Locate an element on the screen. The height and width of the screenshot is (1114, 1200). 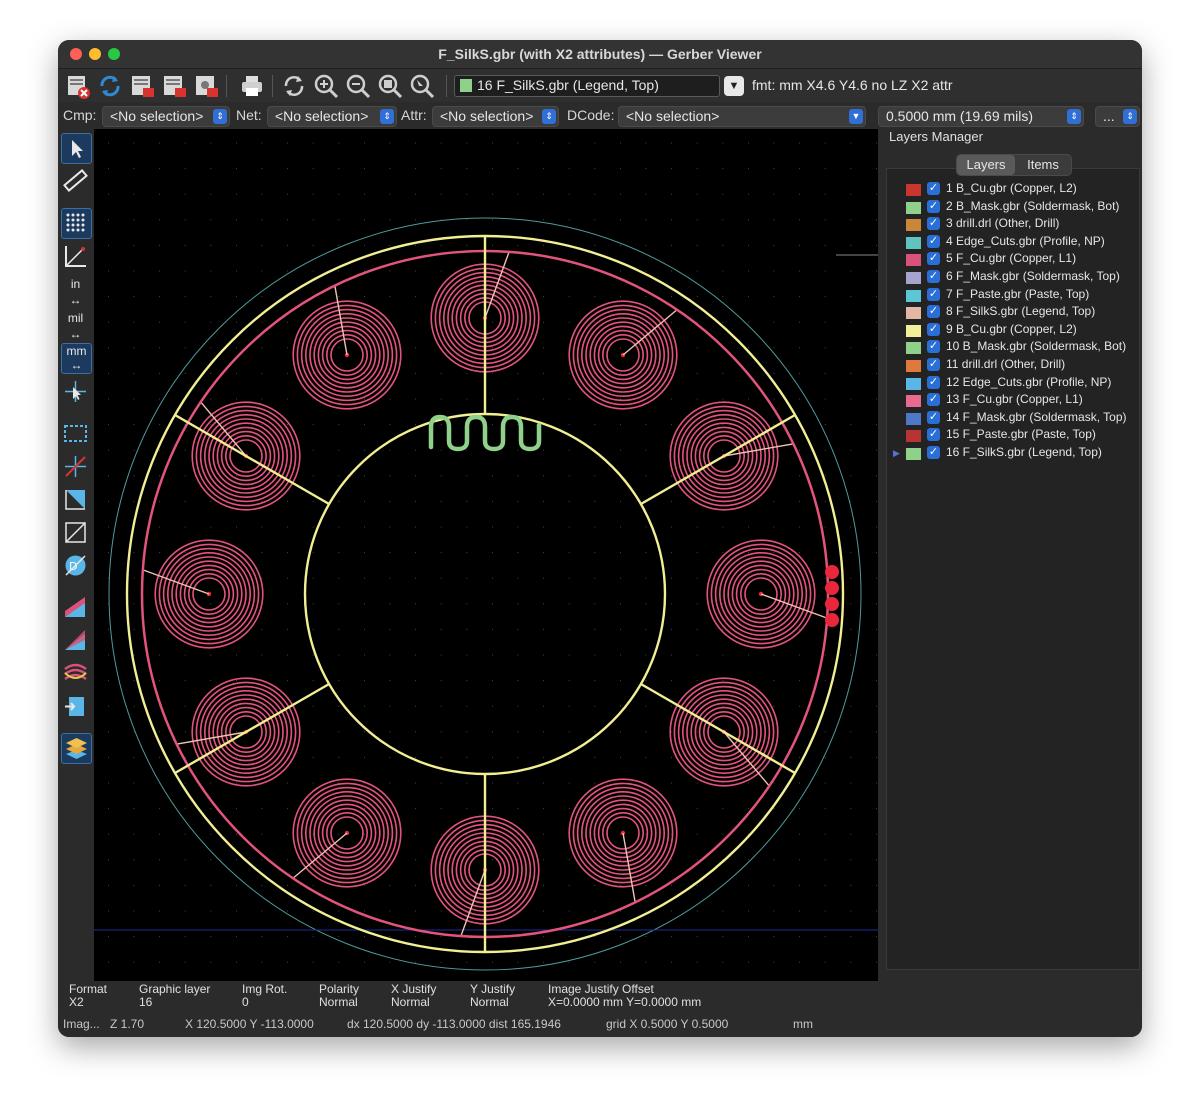
layer-row: ✓ 9 B_Cu.gbr (Copper, L2) is located at coordinates (1013, 330).